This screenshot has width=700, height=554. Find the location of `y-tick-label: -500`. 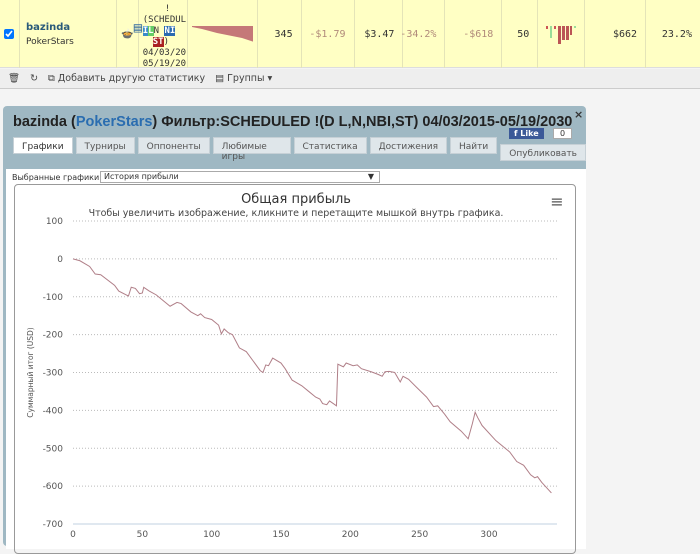

y-tick-label: -500 is located at coordinates (53, 449).